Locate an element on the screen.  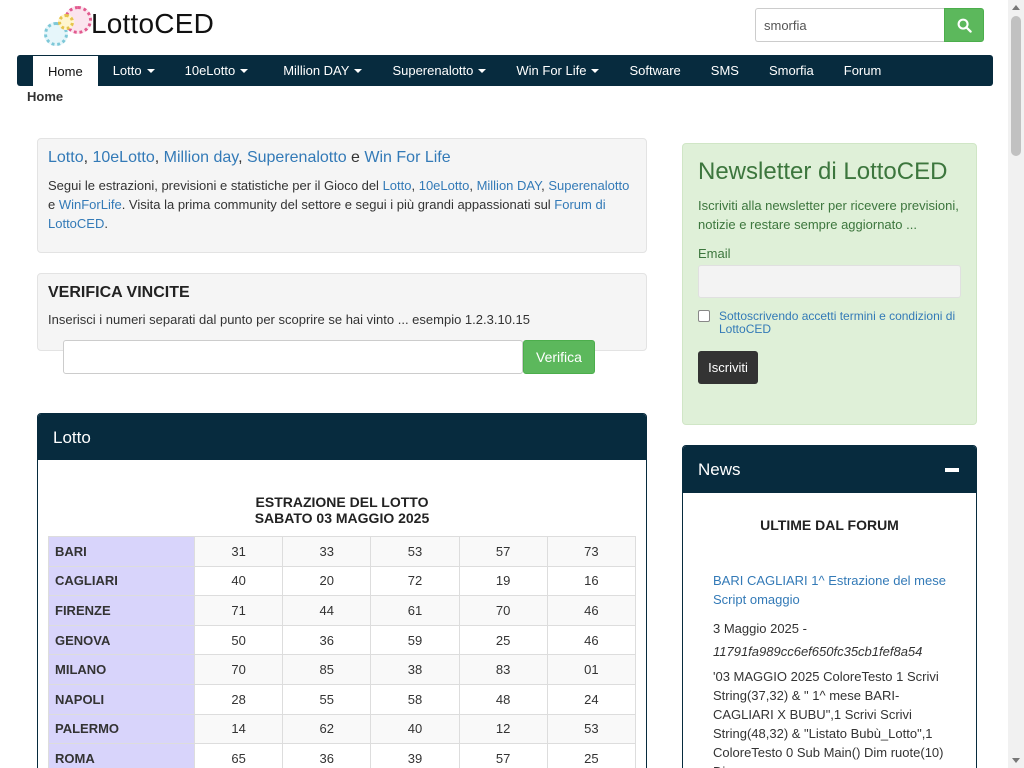
scroll-down-arrow-icon is located at coordinates (1016, 760).